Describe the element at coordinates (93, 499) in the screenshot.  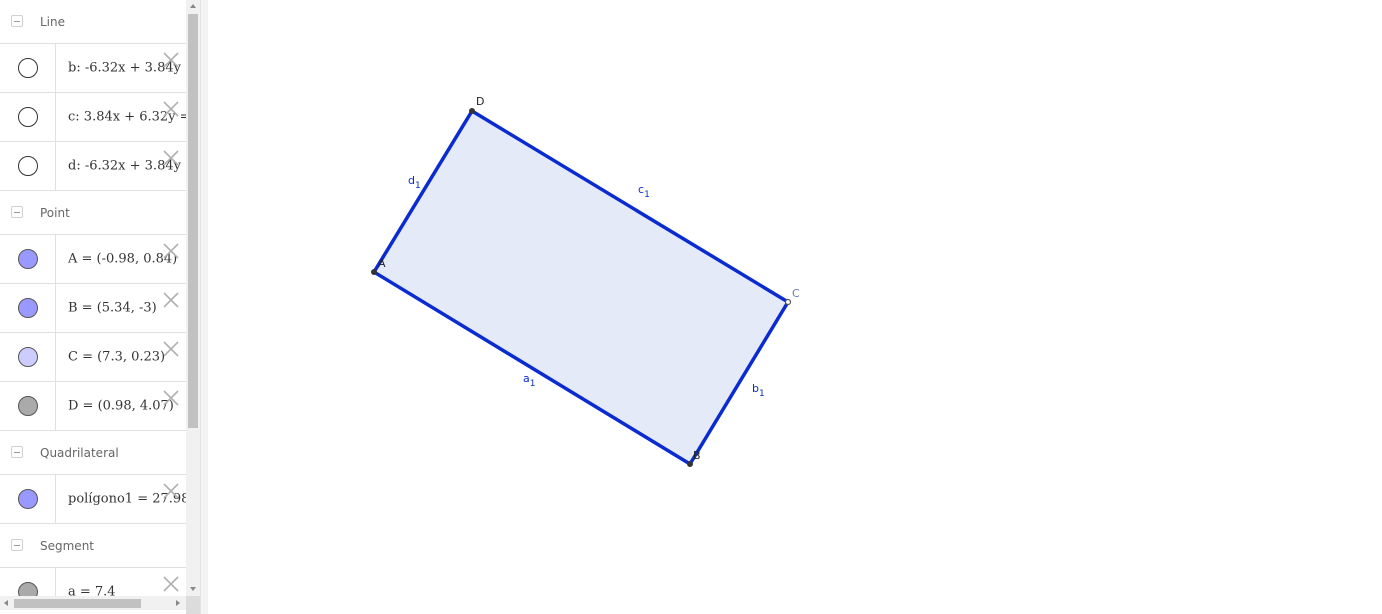
I see `algebra-item: polígono1 = 27.98` at that location.